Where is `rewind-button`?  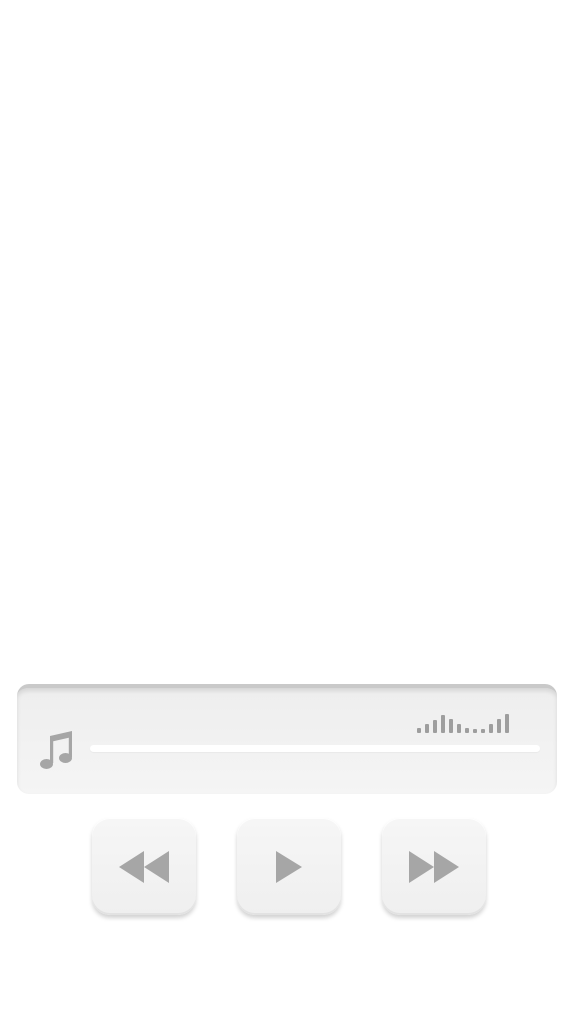
rewind-button is located at coordinates (144, 866).